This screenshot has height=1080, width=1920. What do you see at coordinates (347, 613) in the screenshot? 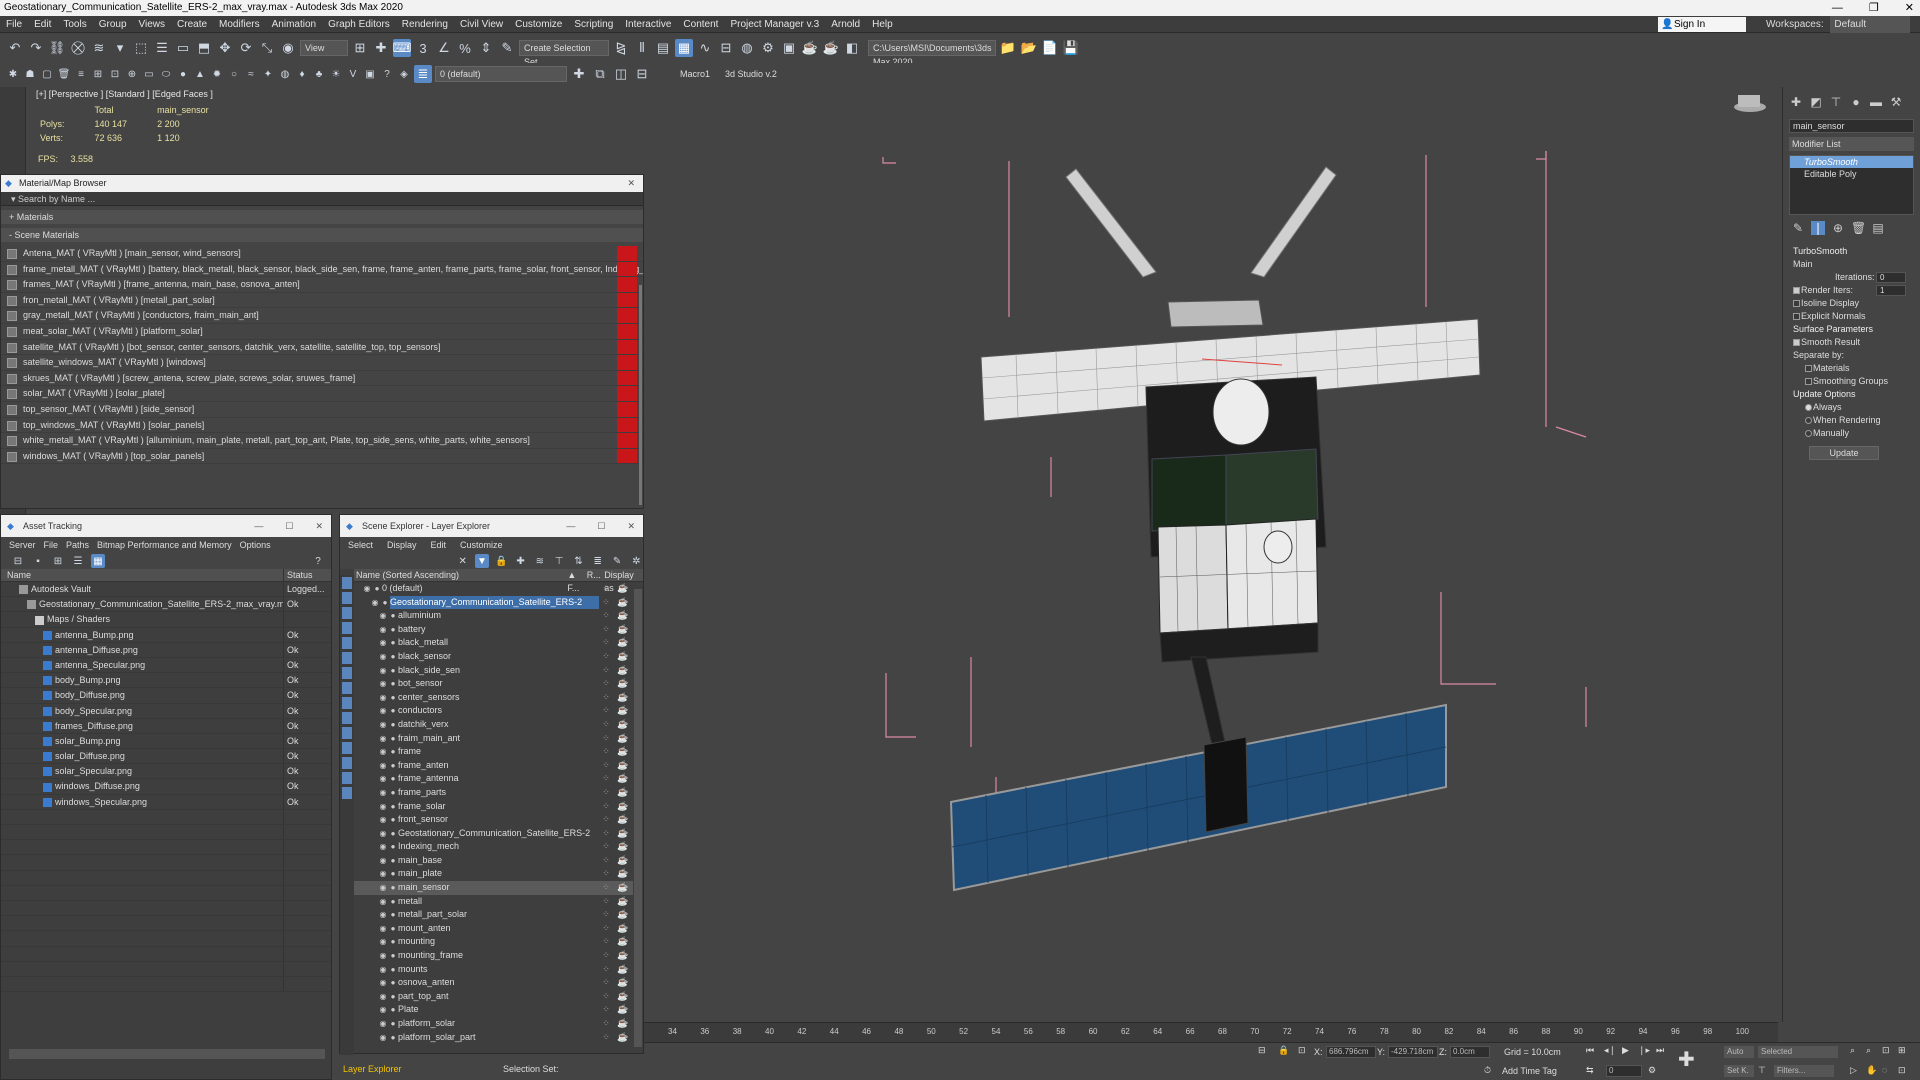
I see `display-shapes-icon` at bounding box center [347, 613].